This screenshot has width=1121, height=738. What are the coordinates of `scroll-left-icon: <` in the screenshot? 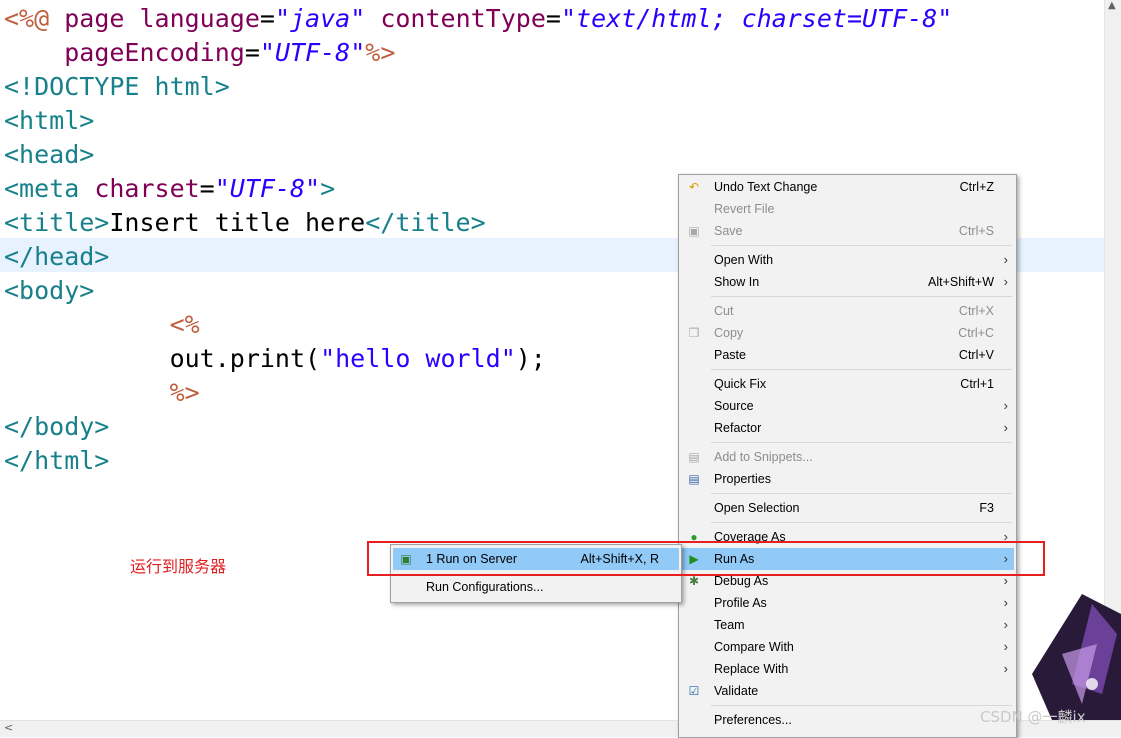 It's located at (8, 727).